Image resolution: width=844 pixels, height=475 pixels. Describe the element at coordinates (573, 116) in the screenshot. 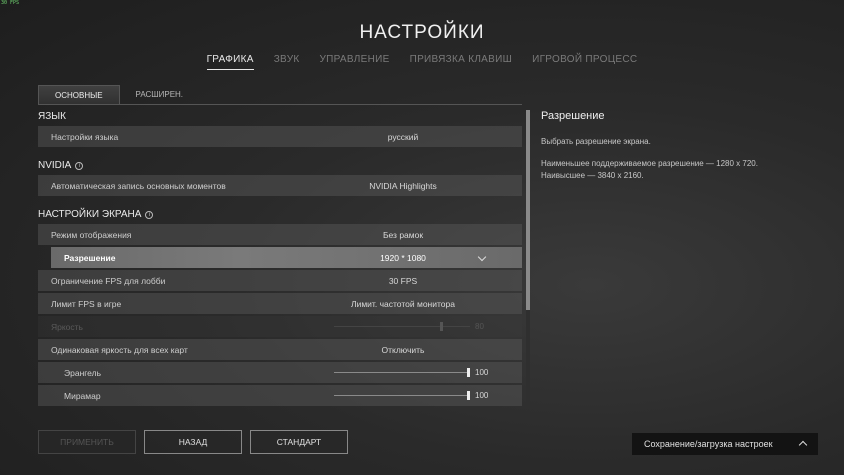

I see `description-heading: Разрешение` at that location.